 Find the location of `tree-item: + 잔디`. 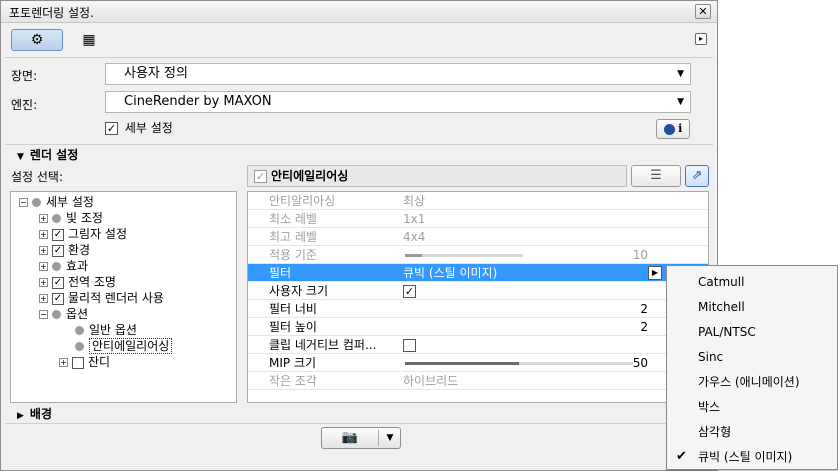

tree-item: + 잔디 is located at coordinates (84, 362).